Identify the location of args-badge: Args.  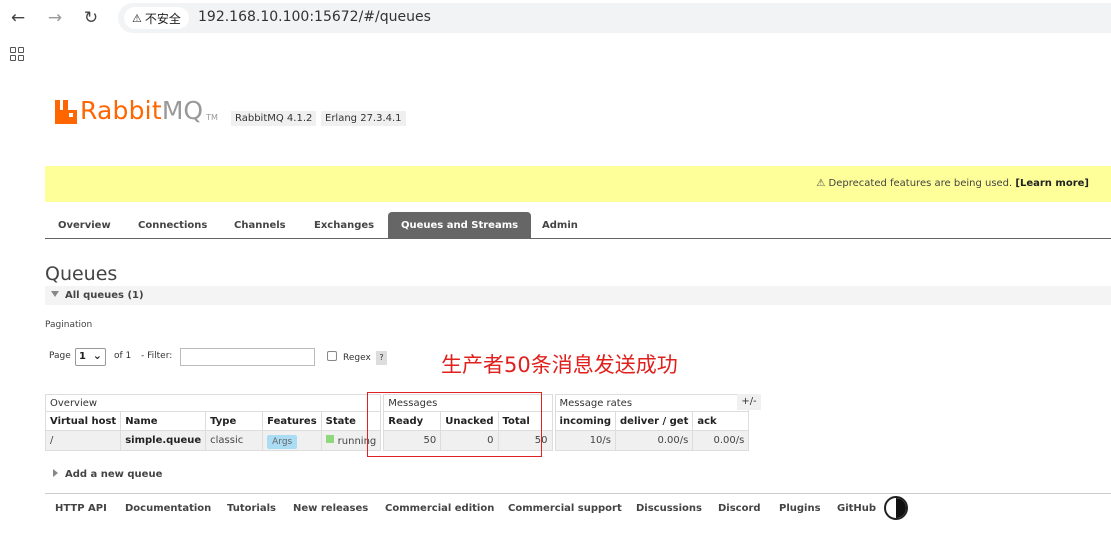
(282, 441).